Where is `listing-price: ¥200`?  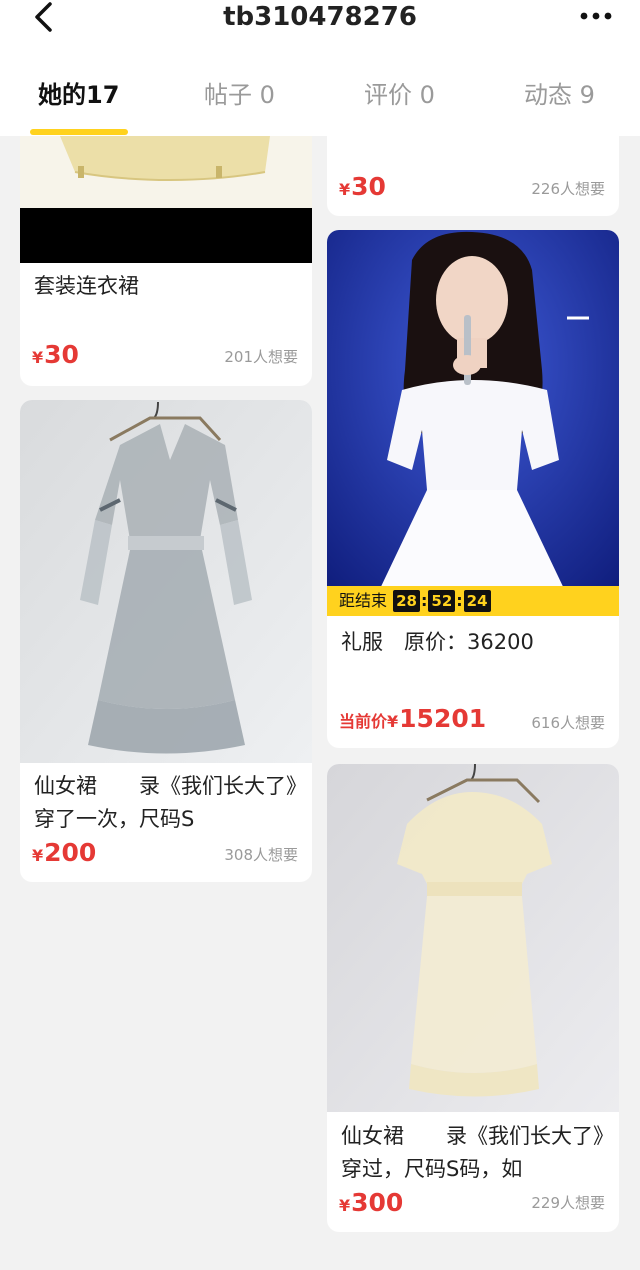 listing-price: ¥200 is located at coordinates (64, 852).